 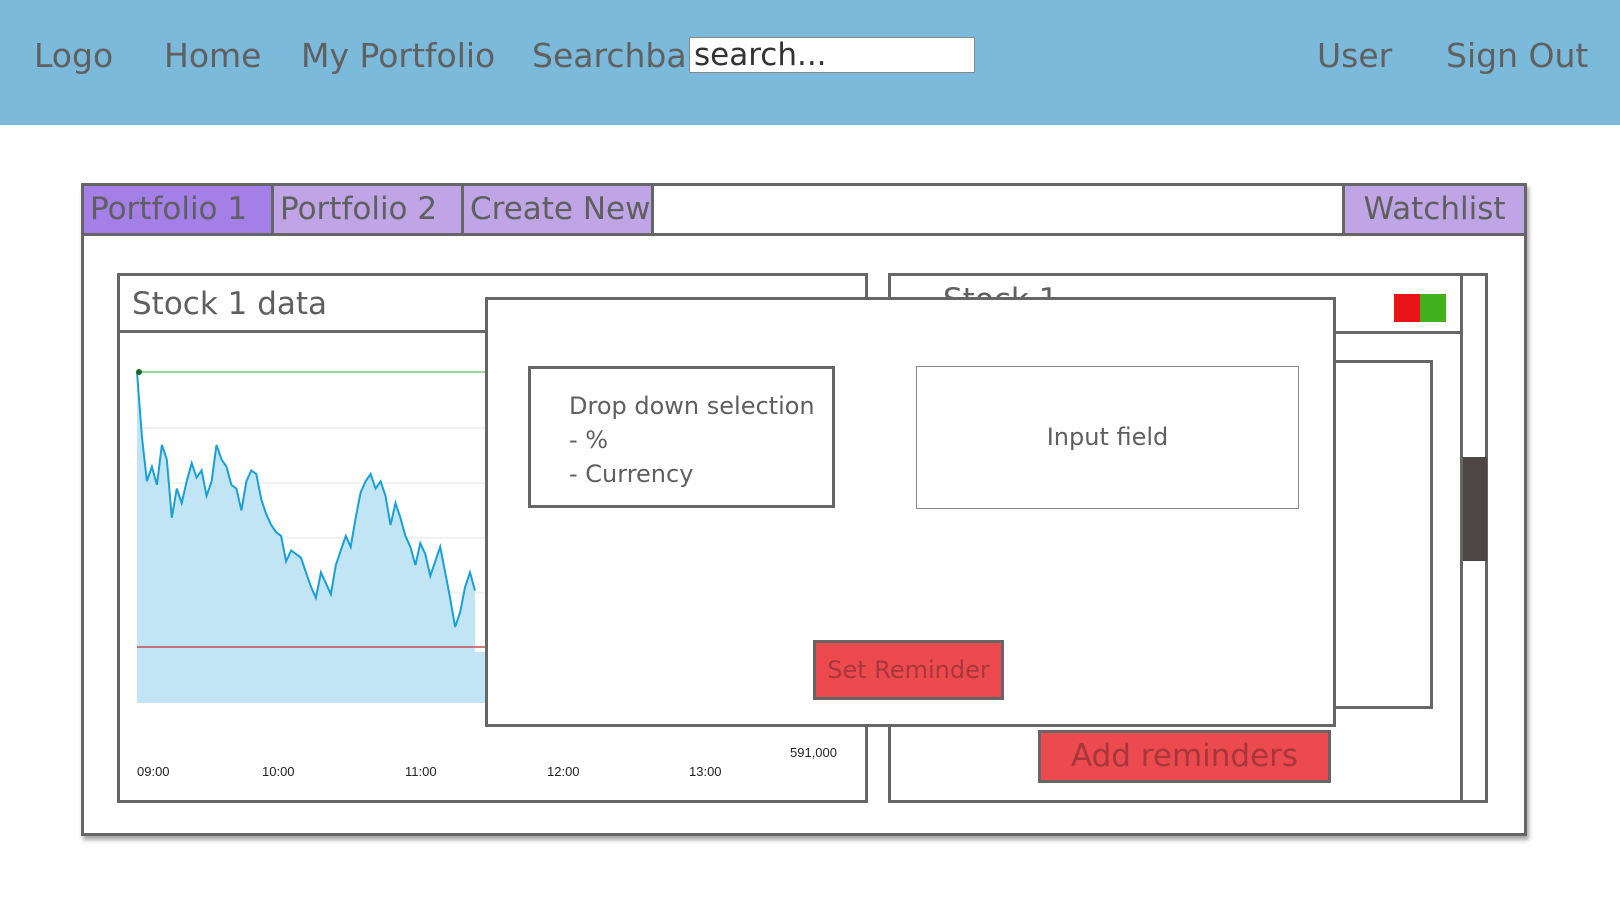 I want to click on stock-detail-content, so click(x=1383, y=534).